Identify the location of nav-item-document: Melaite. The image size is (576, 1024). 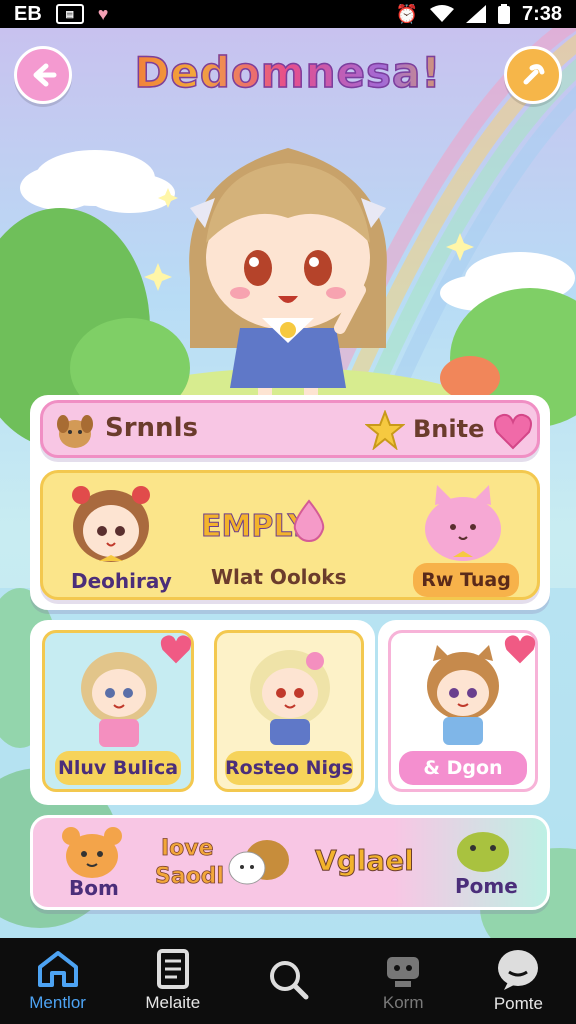
(172, 981).